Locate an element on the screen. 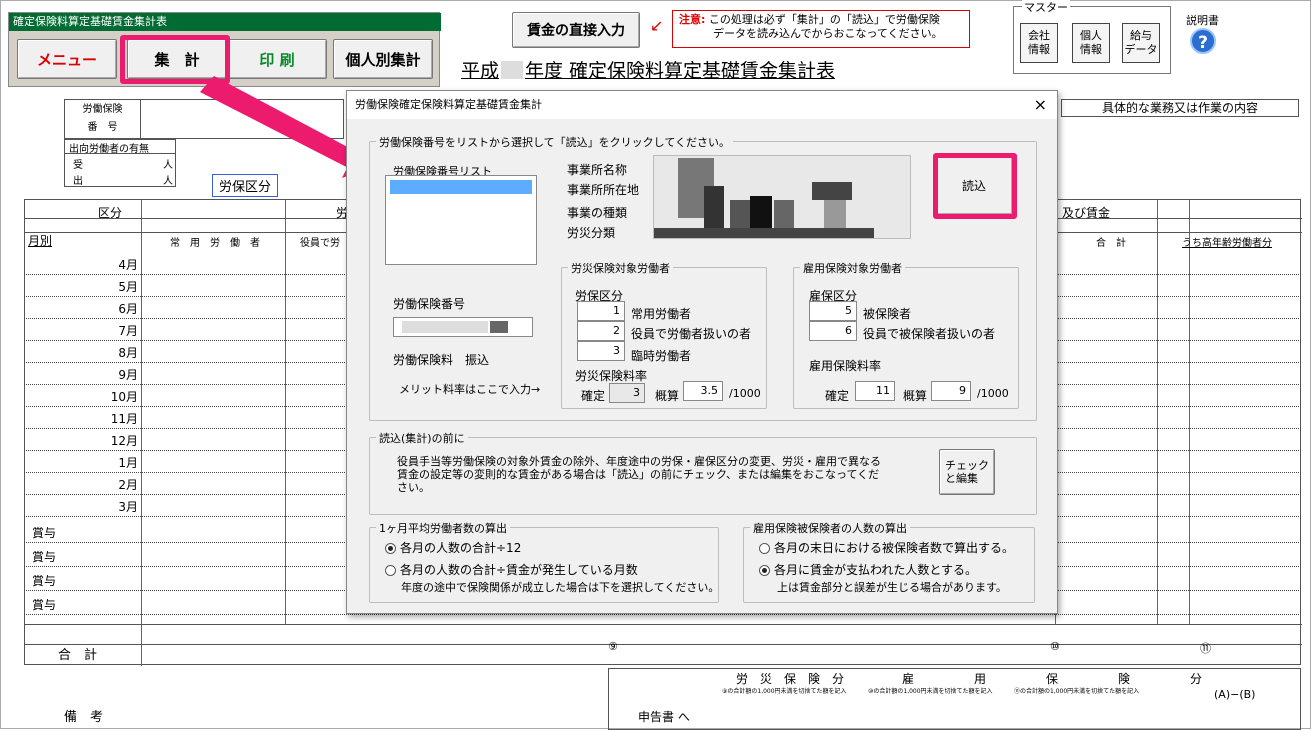 This screenshot has width=1313, height=730. business-type-label: 事業の種類 is located at coordinates (597, 213).